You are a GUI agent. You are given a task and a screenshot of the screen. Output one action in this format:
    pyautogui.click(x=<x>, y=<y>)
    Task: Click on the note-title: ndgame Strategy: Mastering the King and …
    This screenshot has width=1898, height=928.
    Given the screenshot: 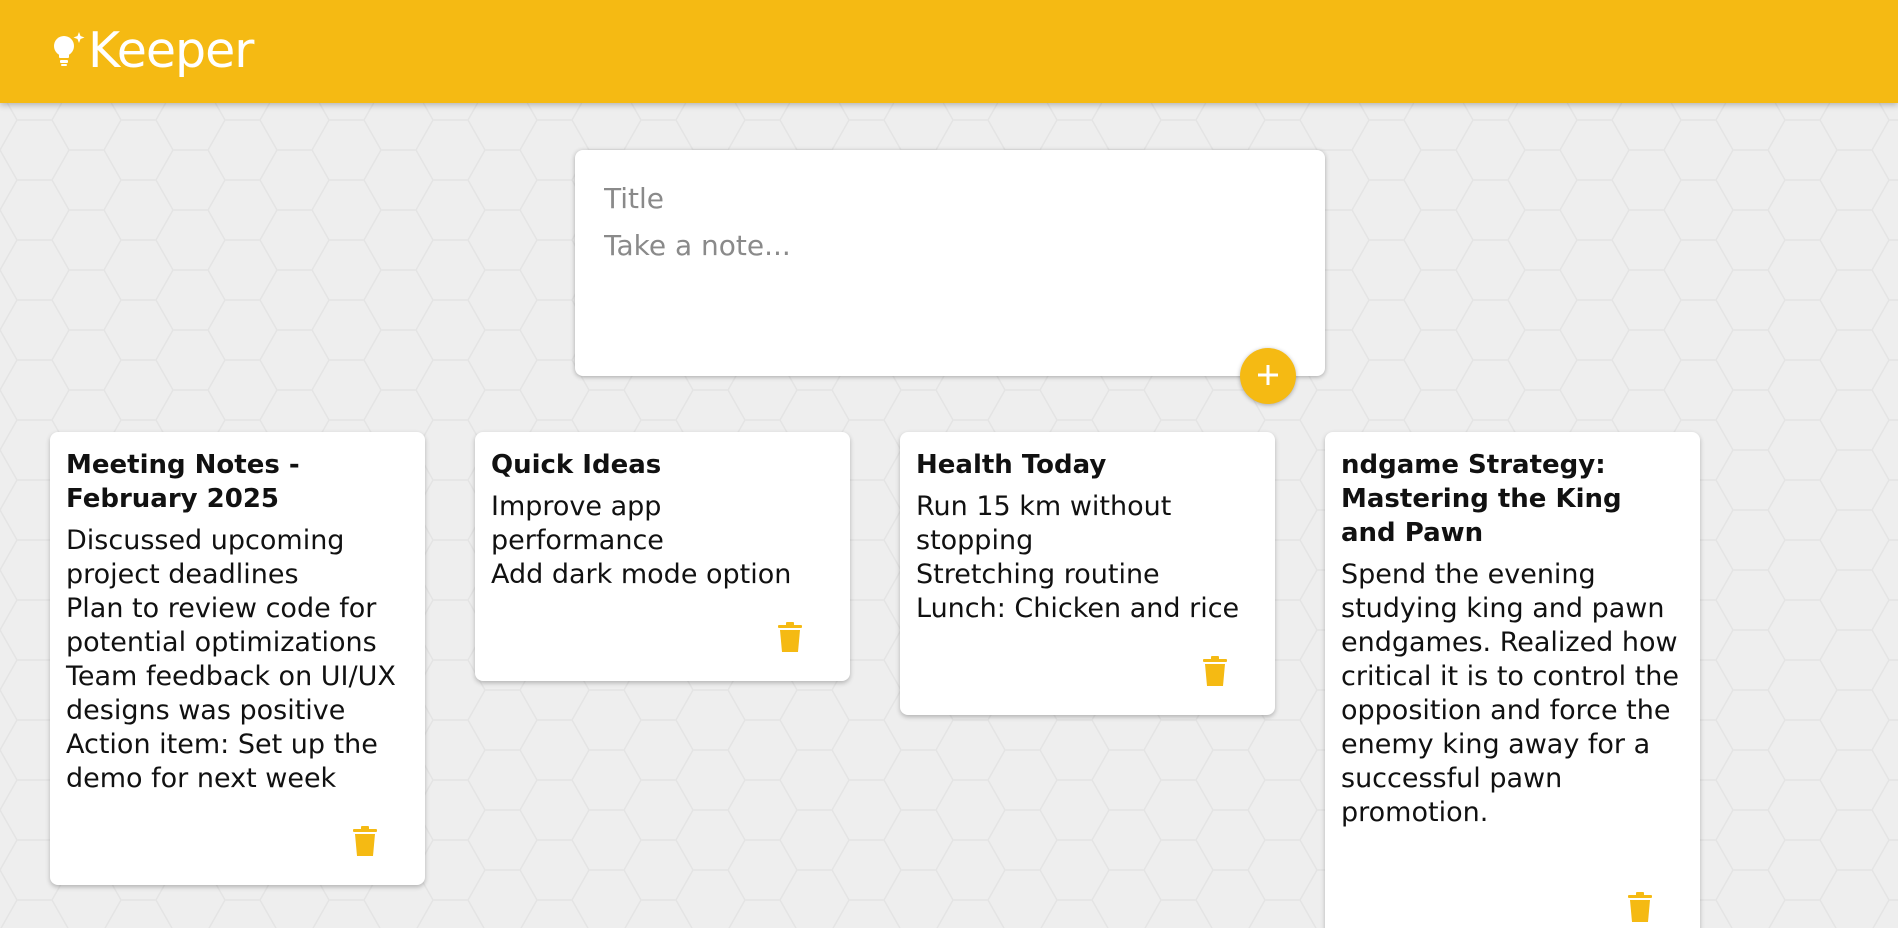 What is the action you would take?
    pyautogui.click(x=1481, y=499)
    